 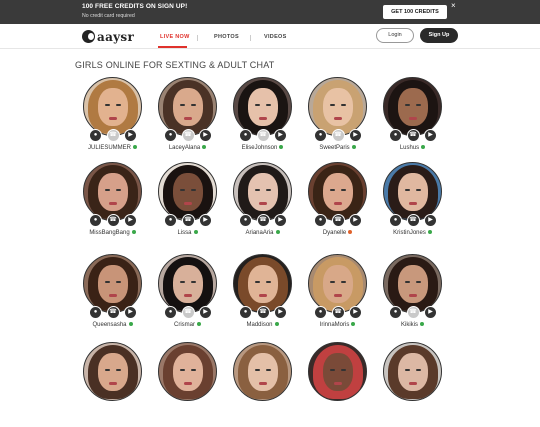 I want to click on close-icon: ×, so click(x=453, y=5).